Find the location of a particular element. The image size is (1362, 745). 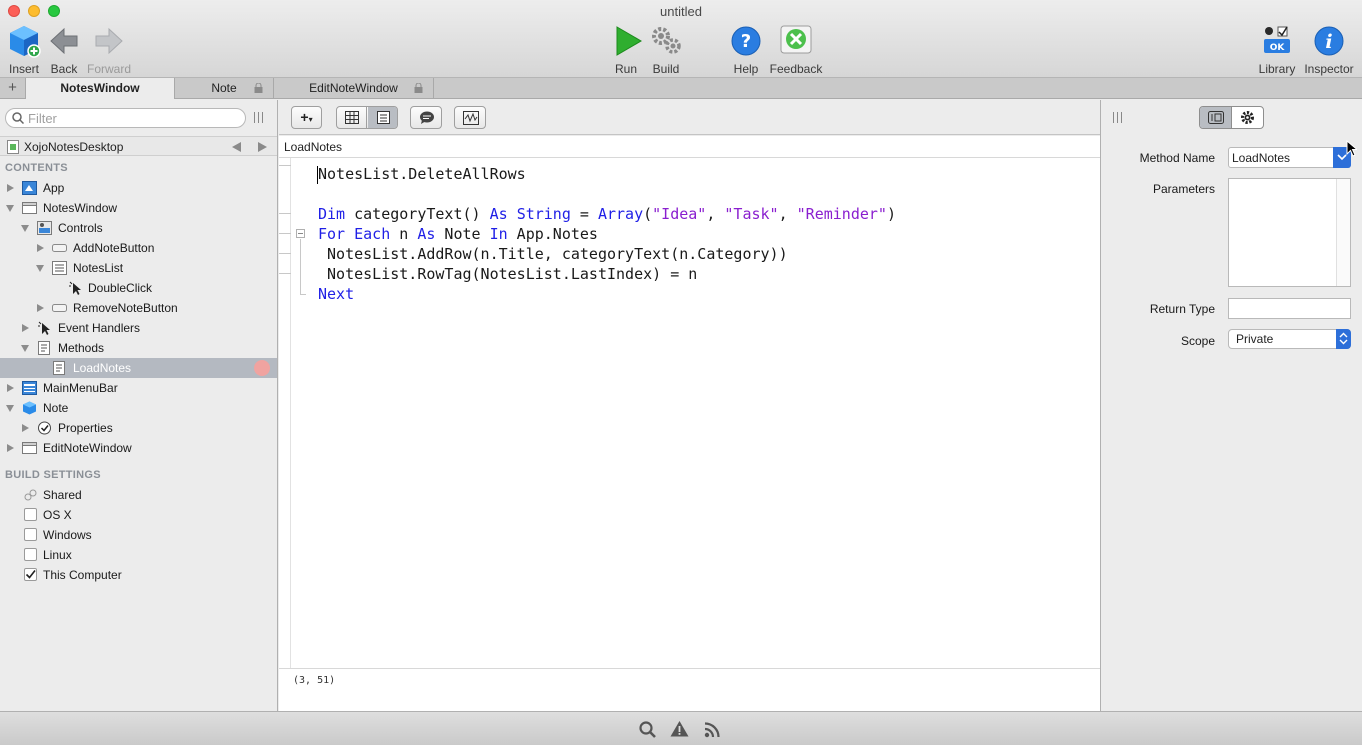

parameters-textarea is located at coordinates (1289, 232).